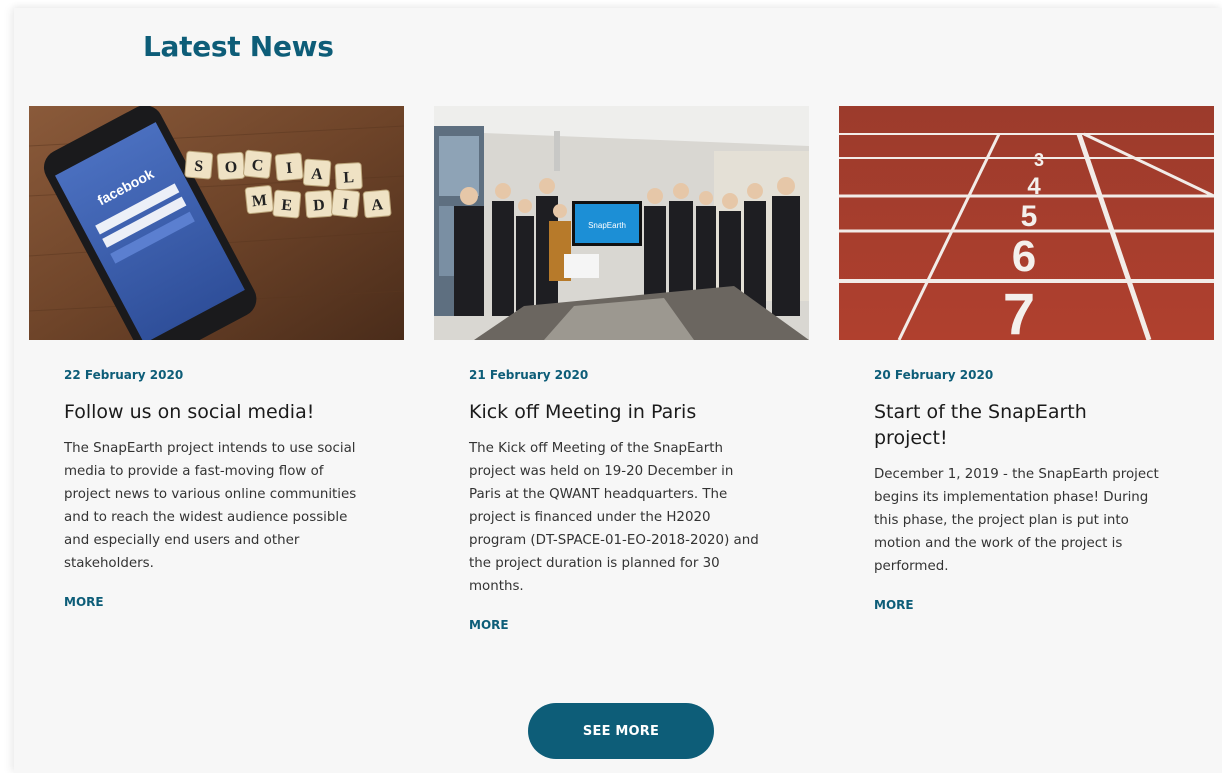  I want to click on tile-letter: S, so click(199, 167).